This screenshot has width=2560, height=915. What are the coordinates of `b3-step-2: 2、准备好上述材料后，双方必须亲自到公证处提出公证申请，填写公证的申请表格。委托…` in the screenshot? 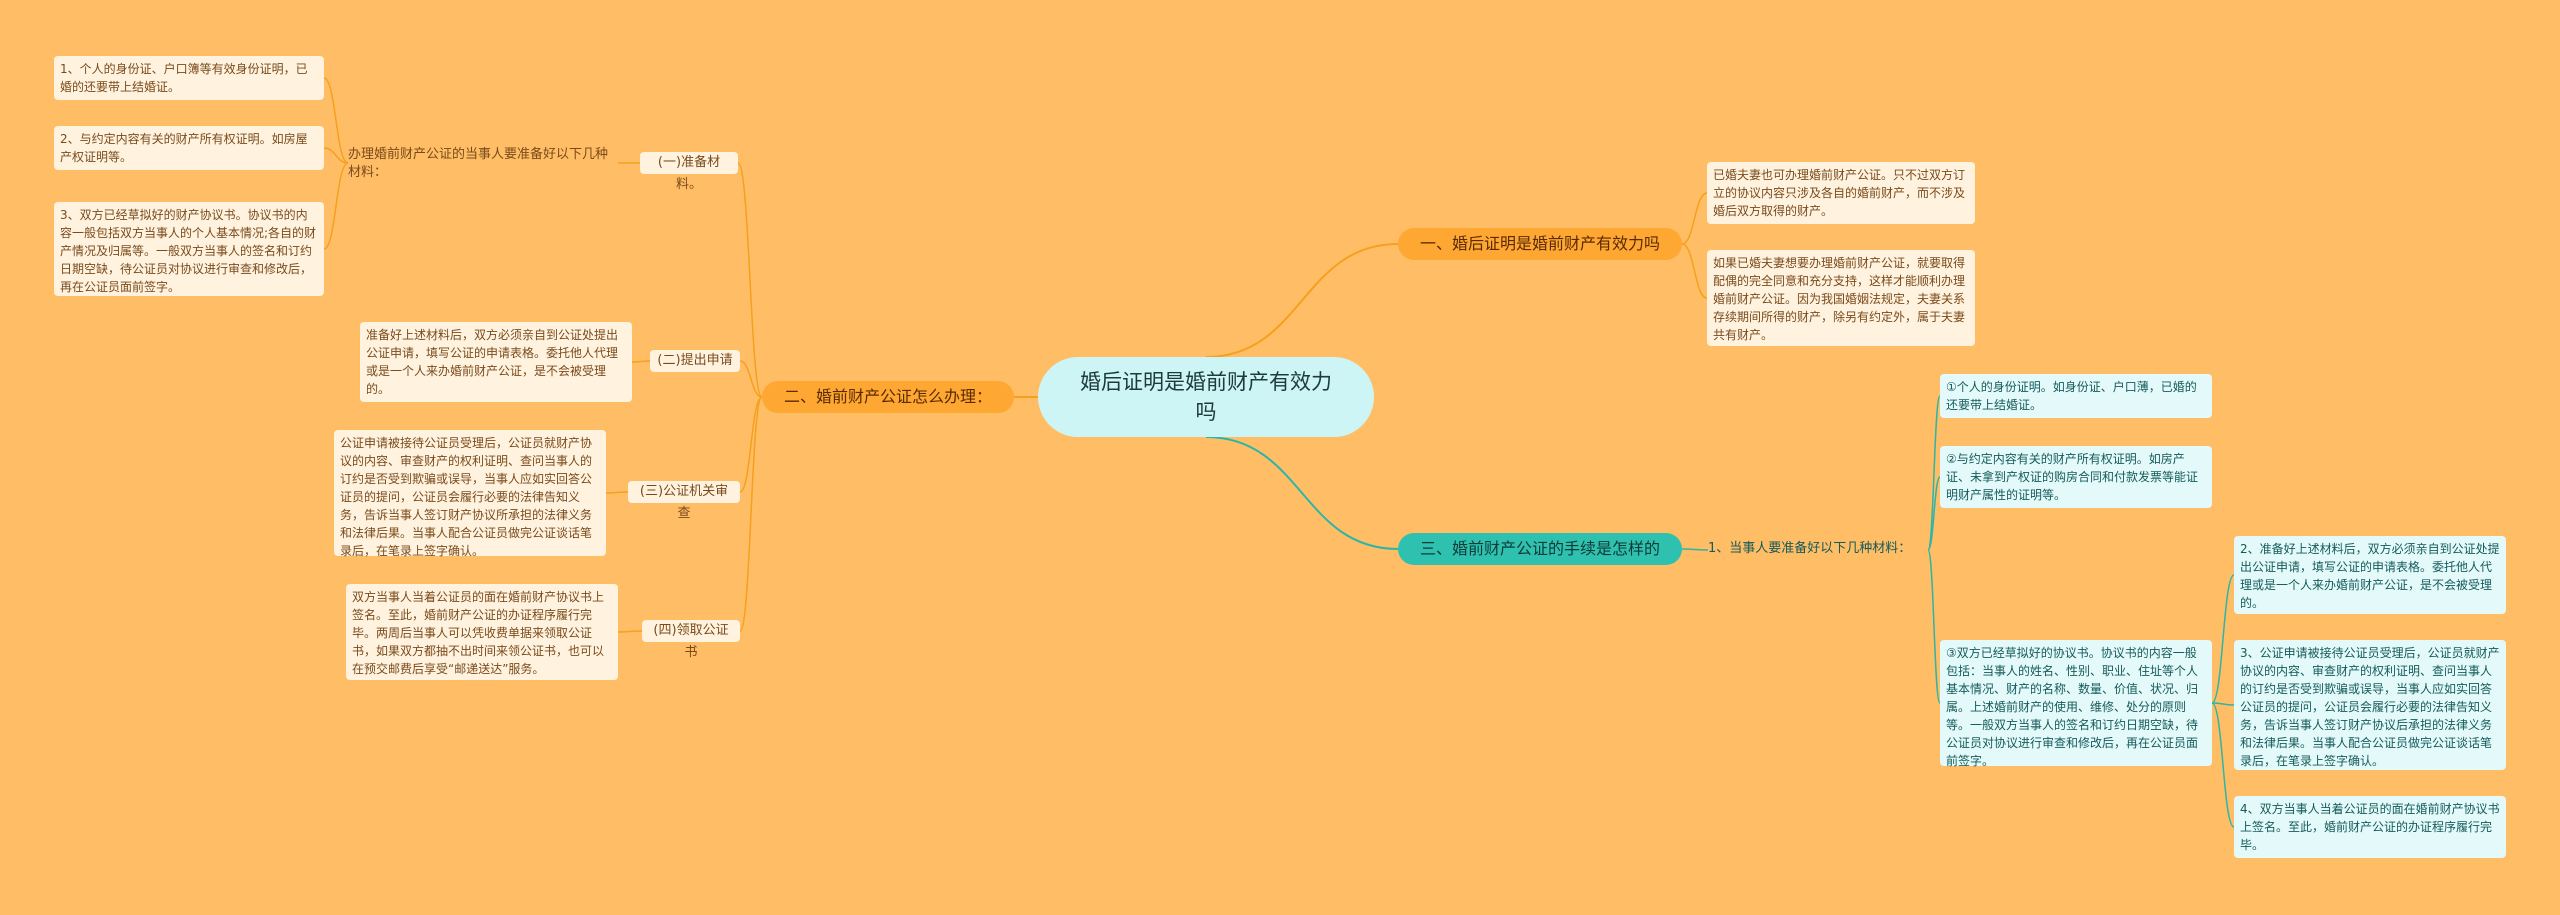 It's located at (2370, 575).